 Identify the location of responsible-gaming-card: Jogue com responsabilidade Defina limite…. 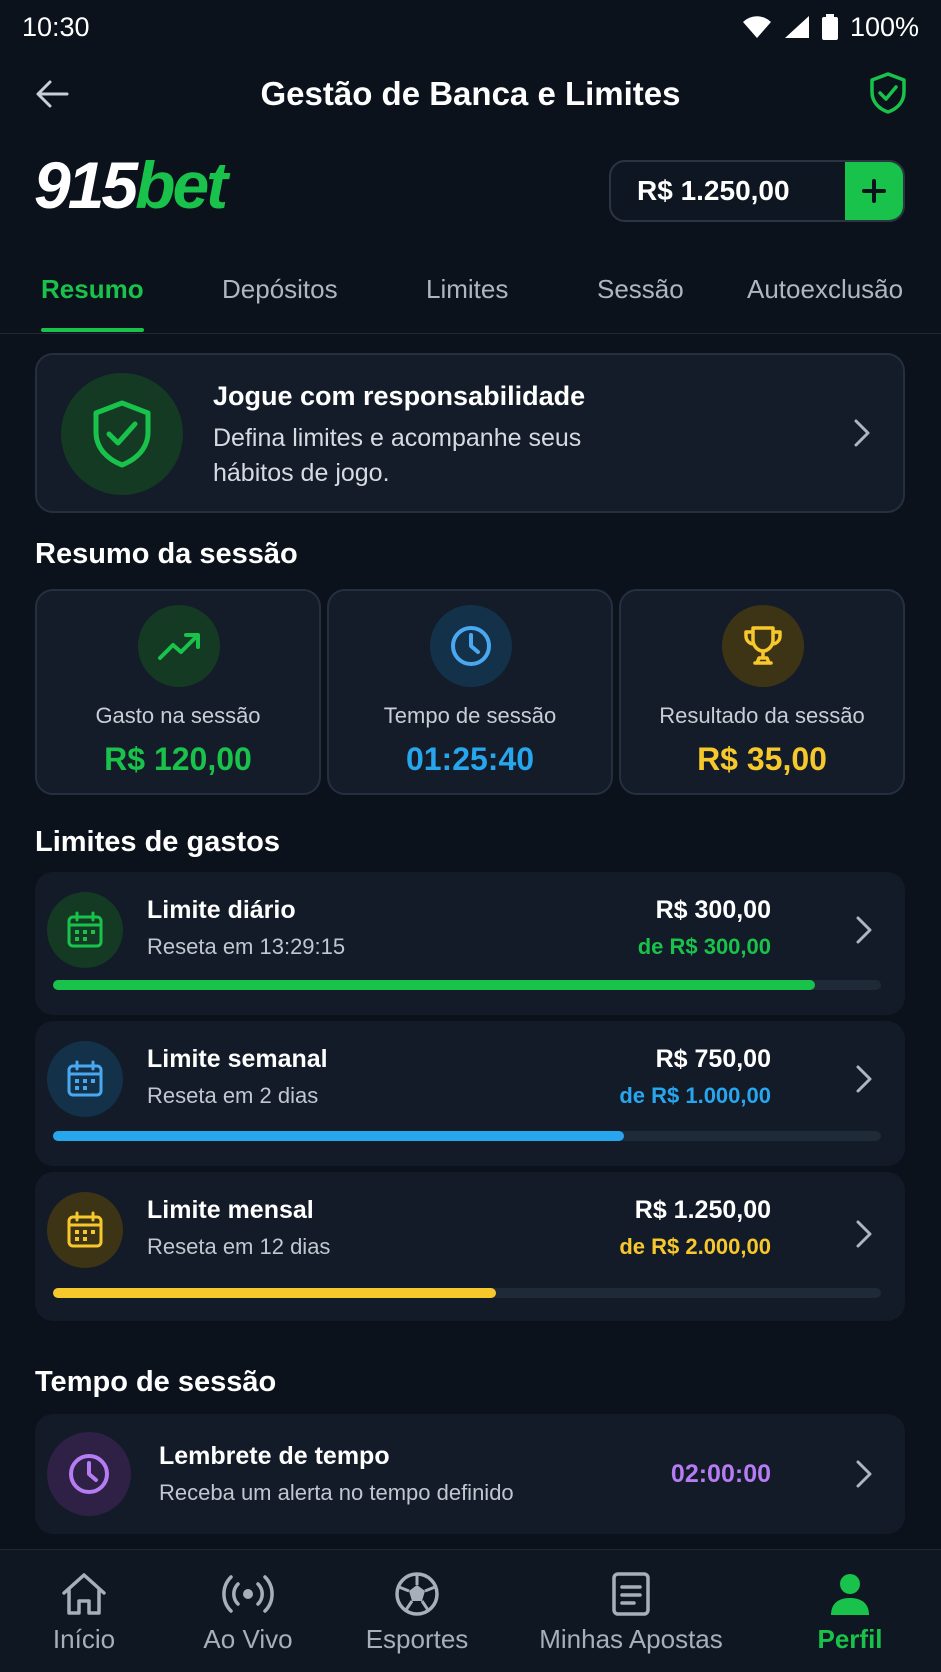
(470, 433).